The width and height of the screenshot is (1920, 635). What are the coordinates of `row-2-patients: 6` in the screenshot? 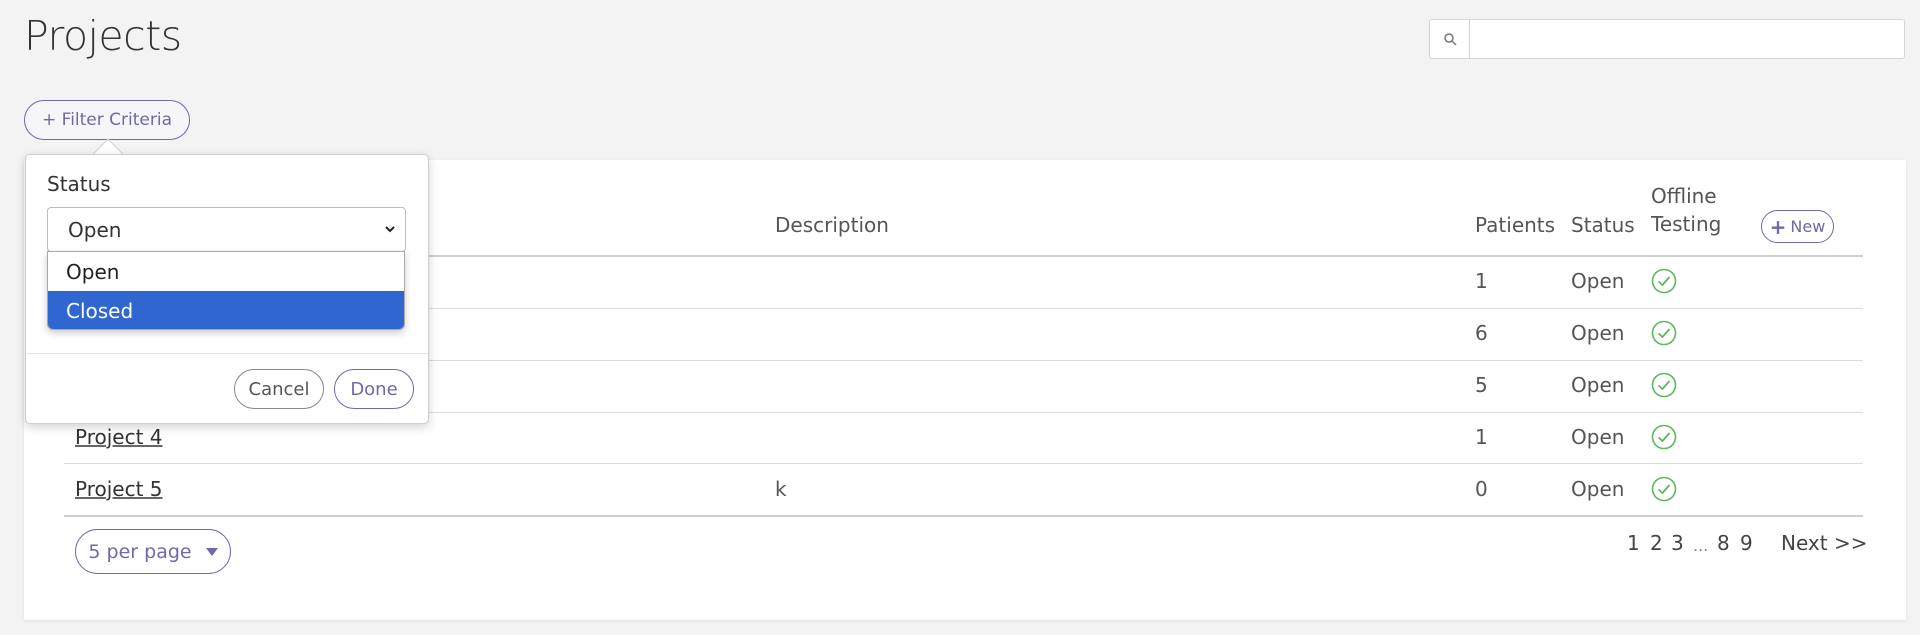 It's located at (1481, 333).